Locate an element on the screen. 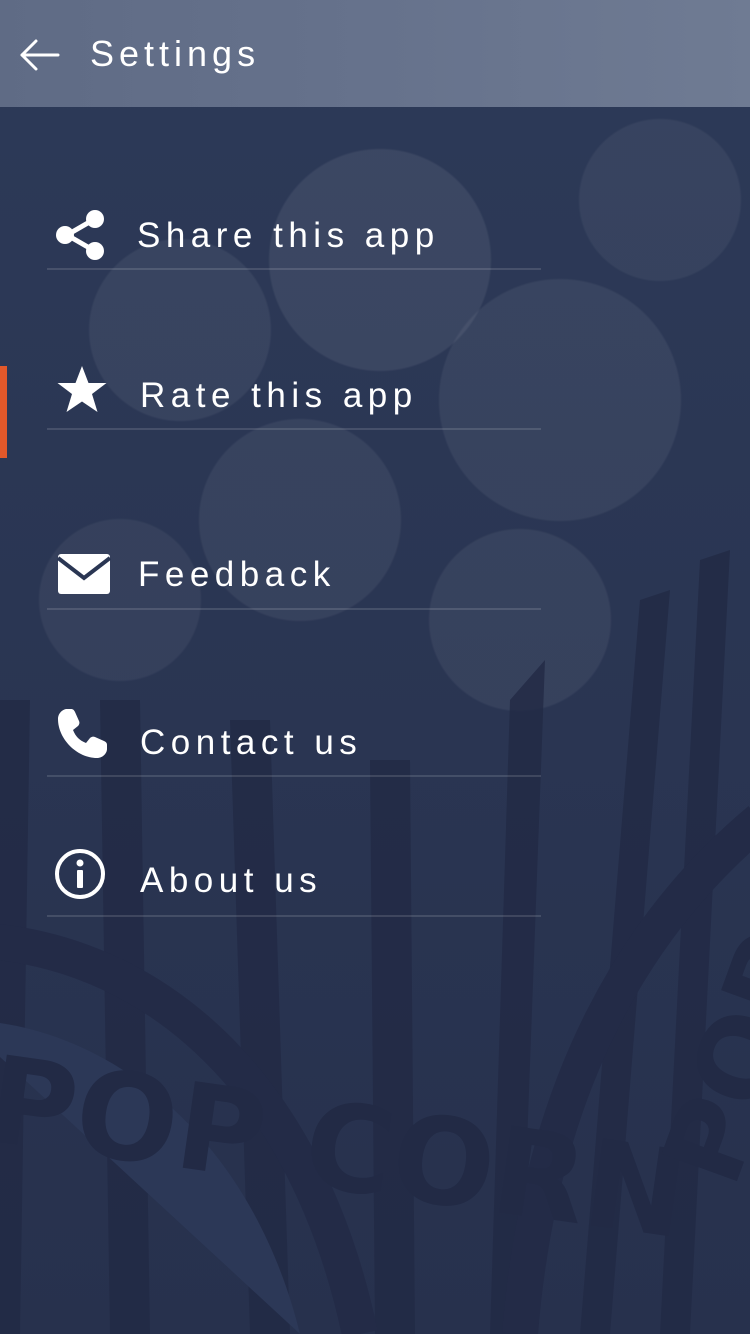 Image resolution: width=750 pixels, height=1334 pixels. header-bar: Settings is located at coordinates (375, 53).